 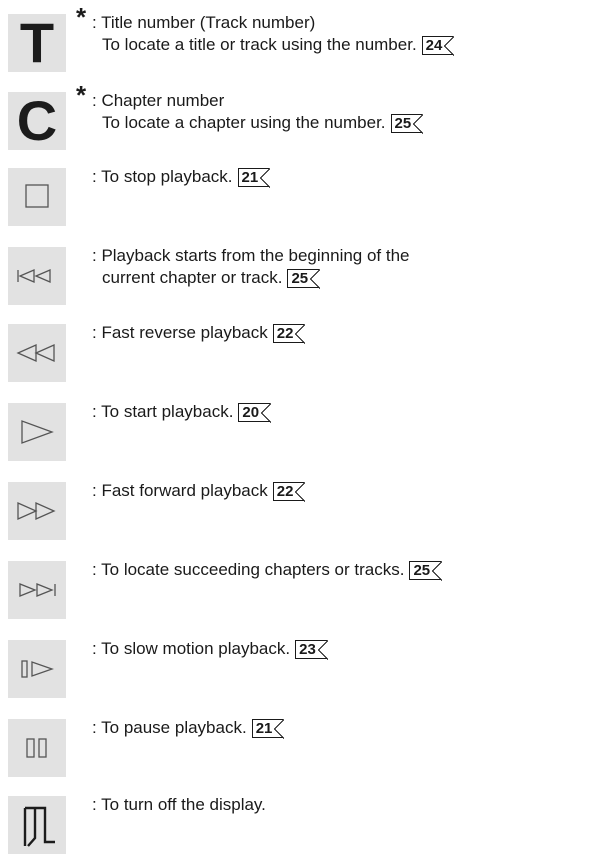 I want to click on chapter-letter-icon: C, so click(x=37, y=121).